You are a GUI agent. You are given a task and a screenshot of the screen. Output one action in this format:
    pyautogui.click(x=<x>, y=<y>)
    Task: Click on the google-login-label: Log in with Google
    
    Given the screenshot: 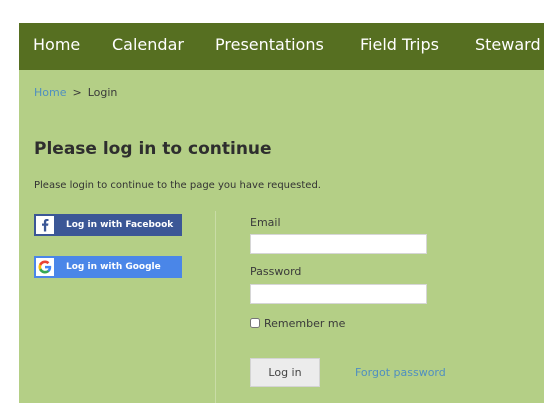 What is the action you would take?
    pyautogui.click(x=113, y=267)
    